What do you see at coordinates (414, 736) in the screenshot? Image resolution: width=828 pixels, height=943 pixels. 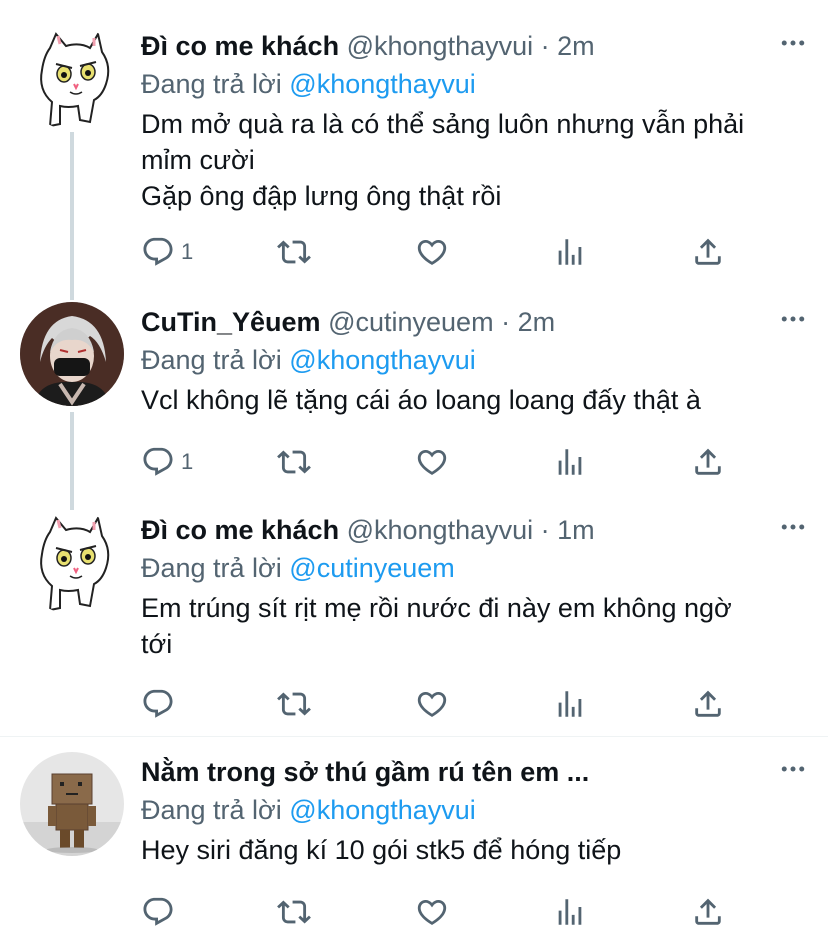 I see `tweet-divider` at bounding box center [414, 736].